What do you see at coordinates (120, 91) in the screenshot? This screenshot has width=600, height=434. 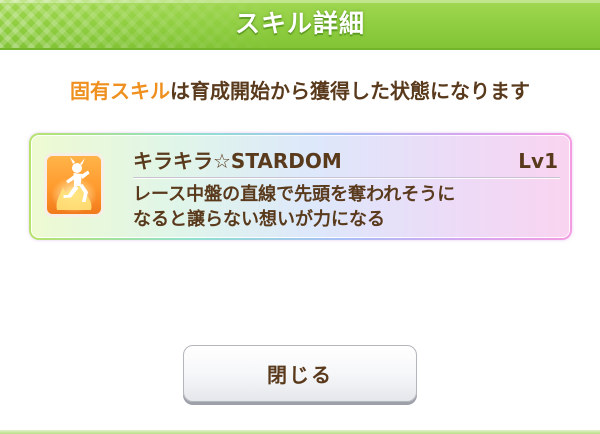 I see `notice-highlight: 固有スキル` at bounding box center [120, 91].